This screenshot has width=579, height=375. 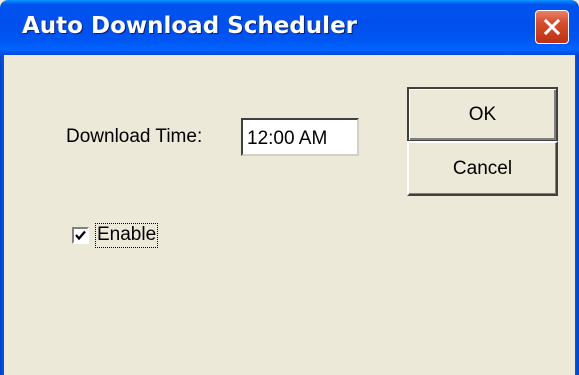 I want to click on enable-label-focus: Enable, so click(x=127, y=235).